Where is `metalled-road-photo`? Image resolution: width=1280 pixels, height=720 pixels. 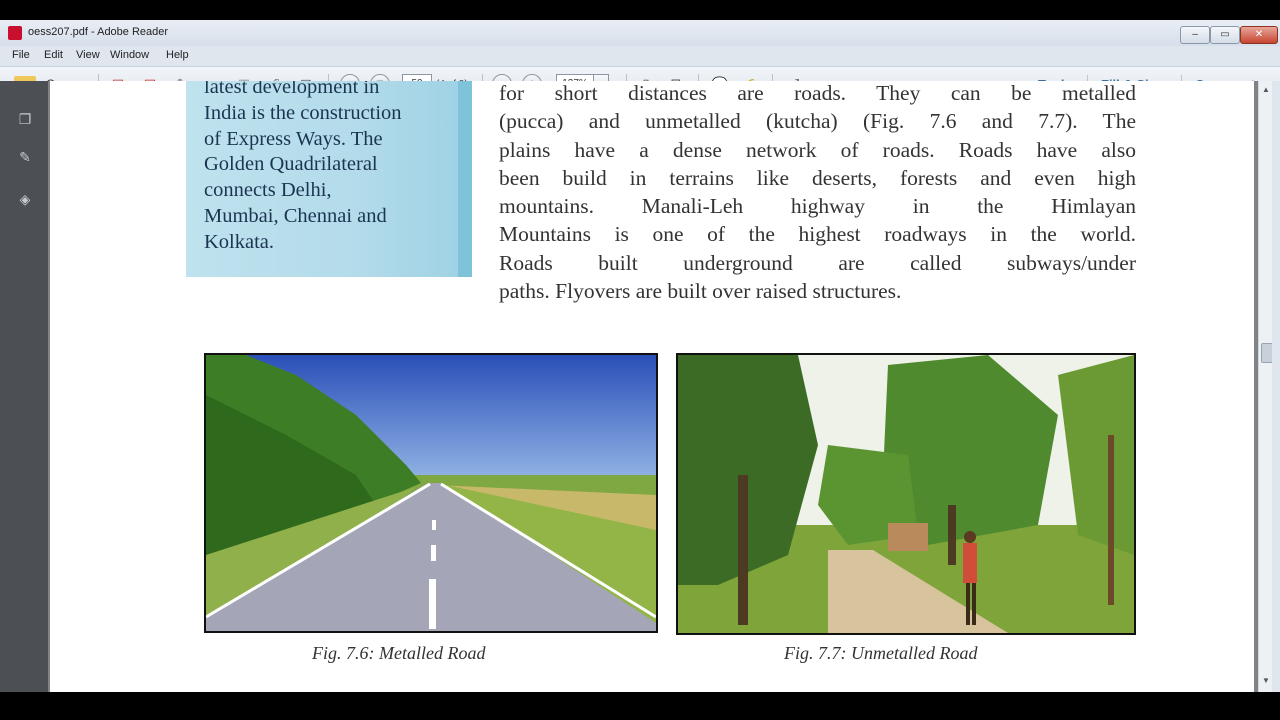 metalled-road-photo is located at coordinates (431, 493).